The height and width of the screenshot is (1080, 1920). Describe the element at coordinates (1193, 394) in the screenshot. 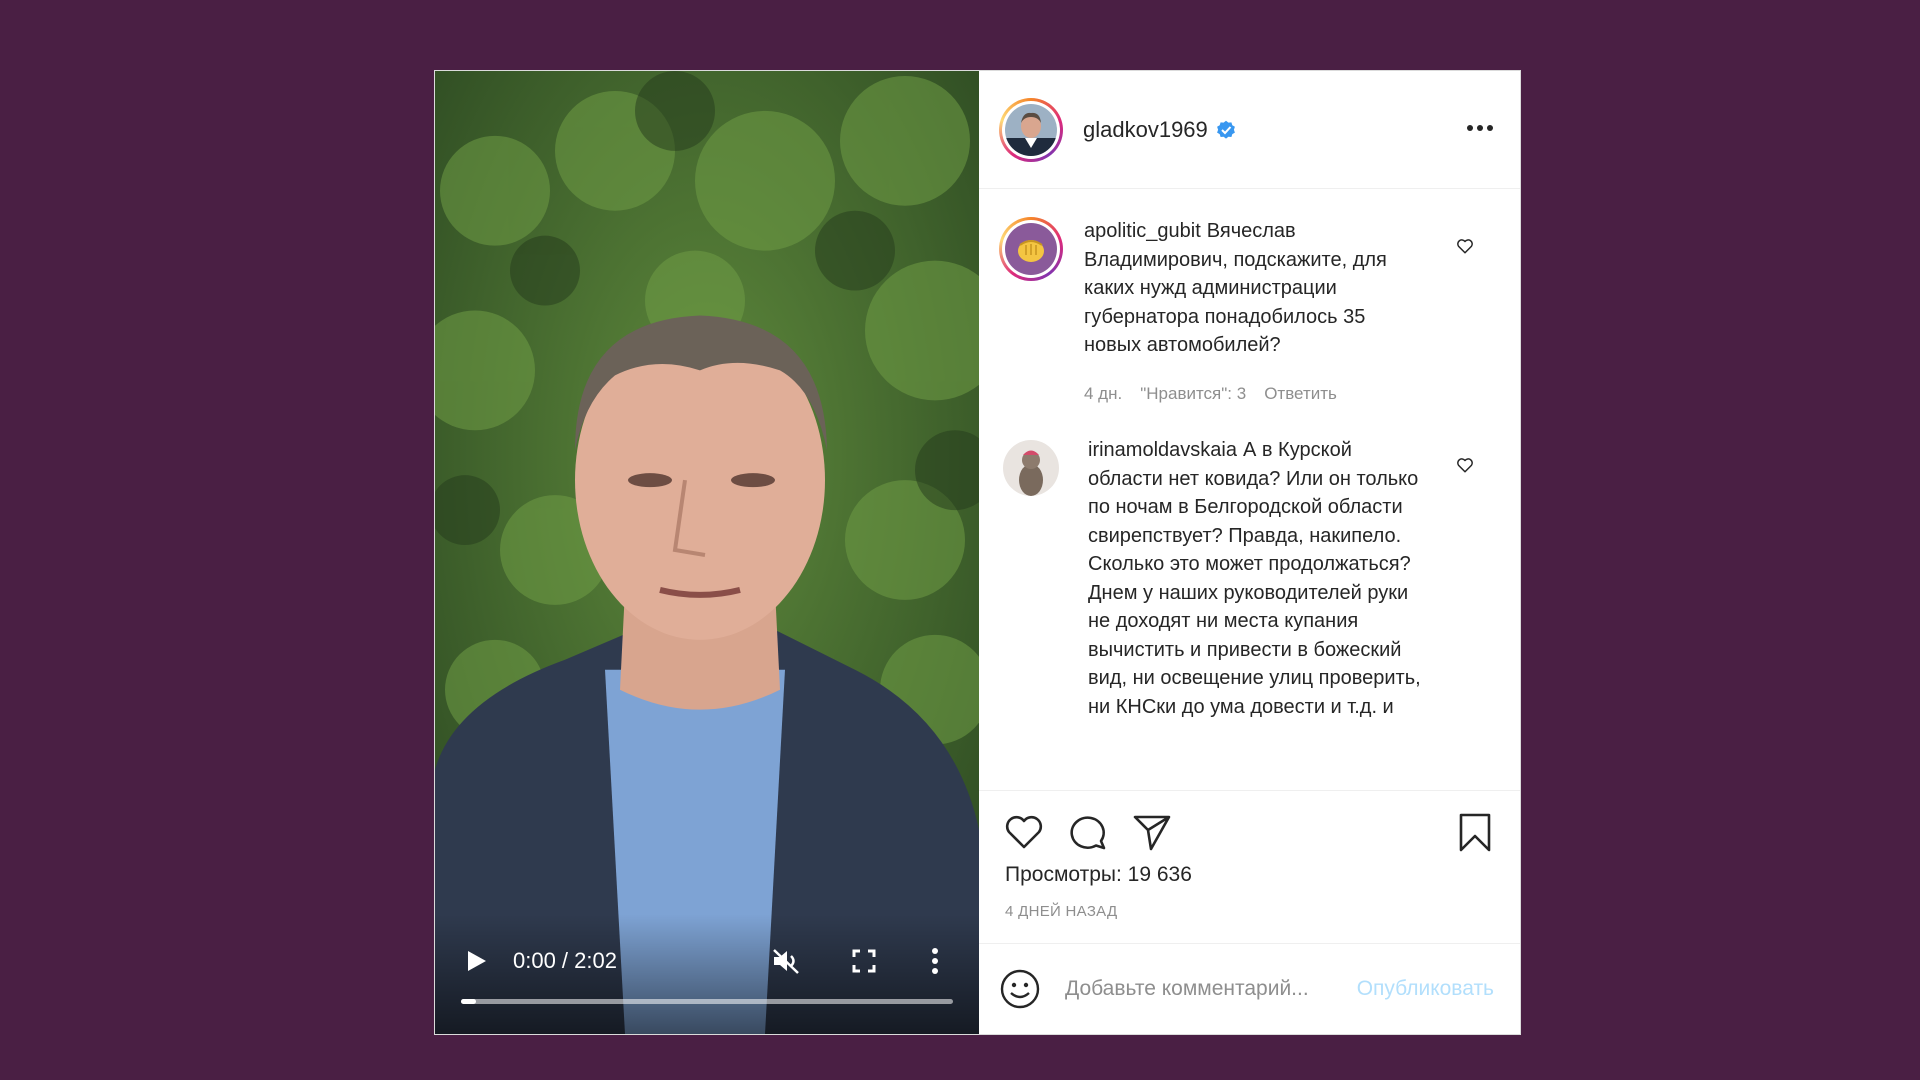

I see `comment-likes: "Нравится": 3` at that location.